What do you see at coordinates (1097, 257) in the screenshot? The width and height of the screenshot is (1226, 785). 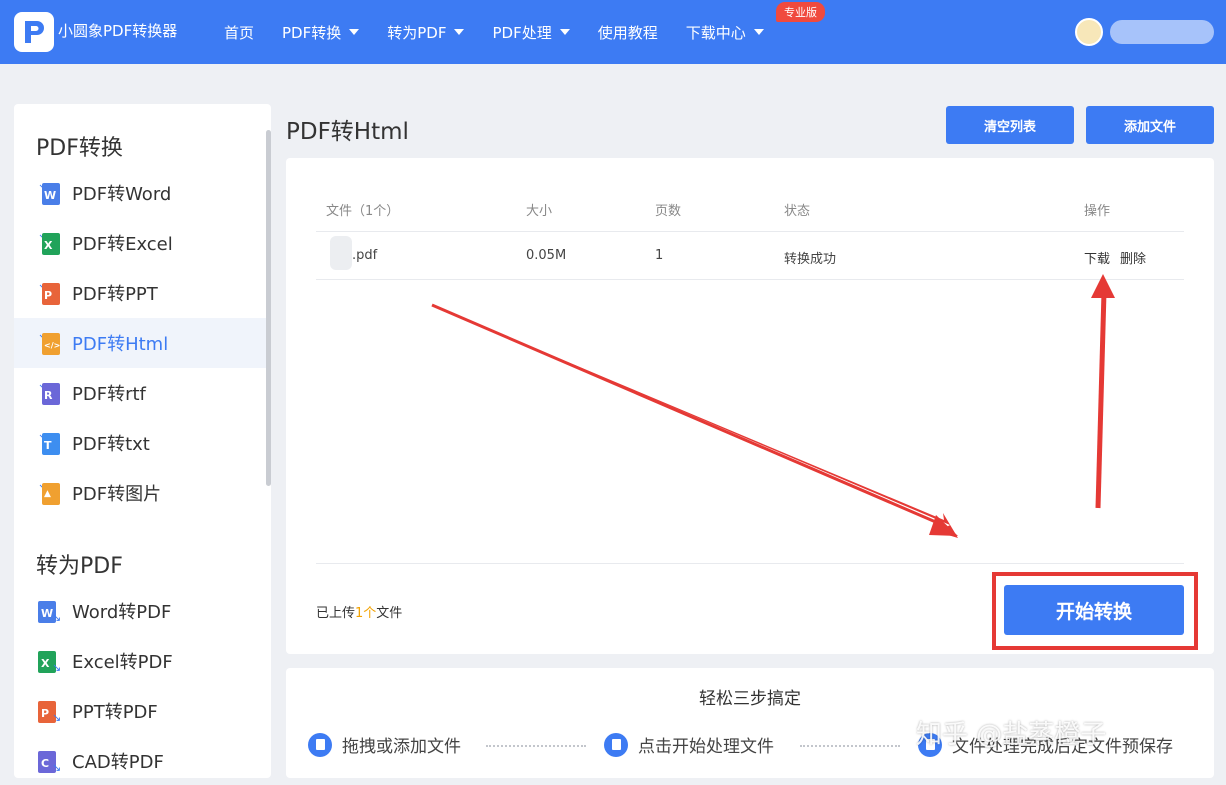 I see `download-link: 下载` at bounding box center [1097, 257].